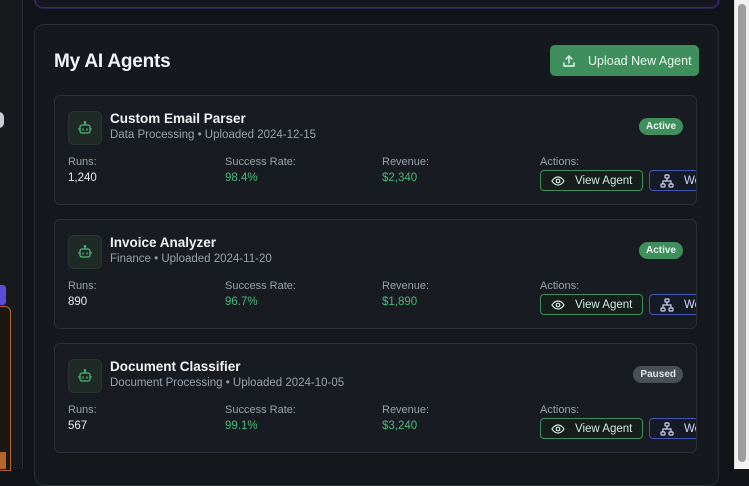 The image size is (749, 486). What do you see at coordinates (400, 426) in the screenshot?
I see `revenue-value: $3,240` at bounding box center [400, 426].